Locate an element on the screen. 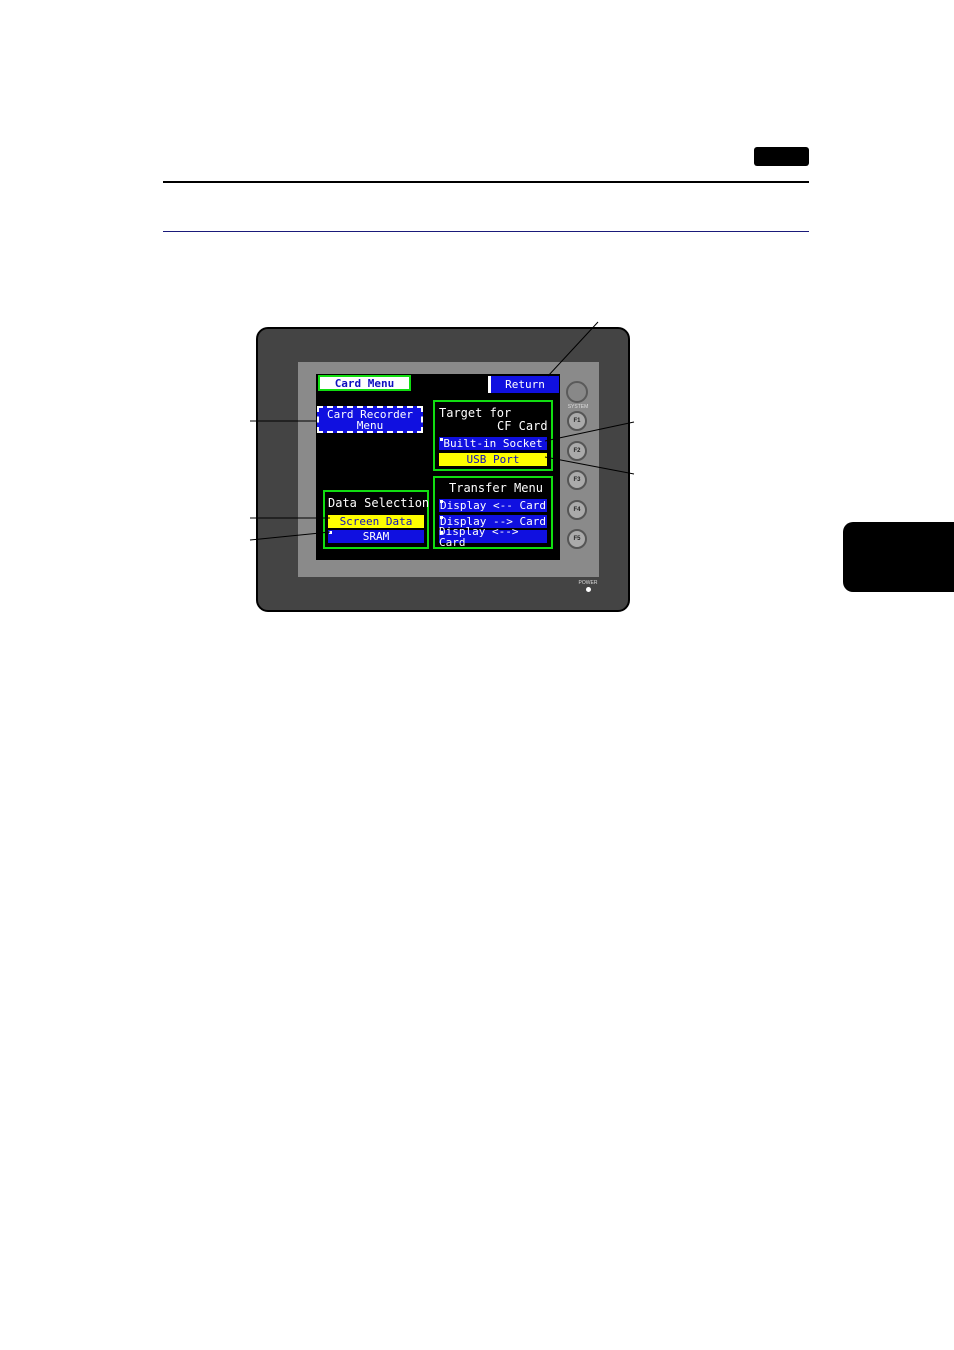 The image size is (954, 1350). leader-lines is located at coordinates (442, 431).